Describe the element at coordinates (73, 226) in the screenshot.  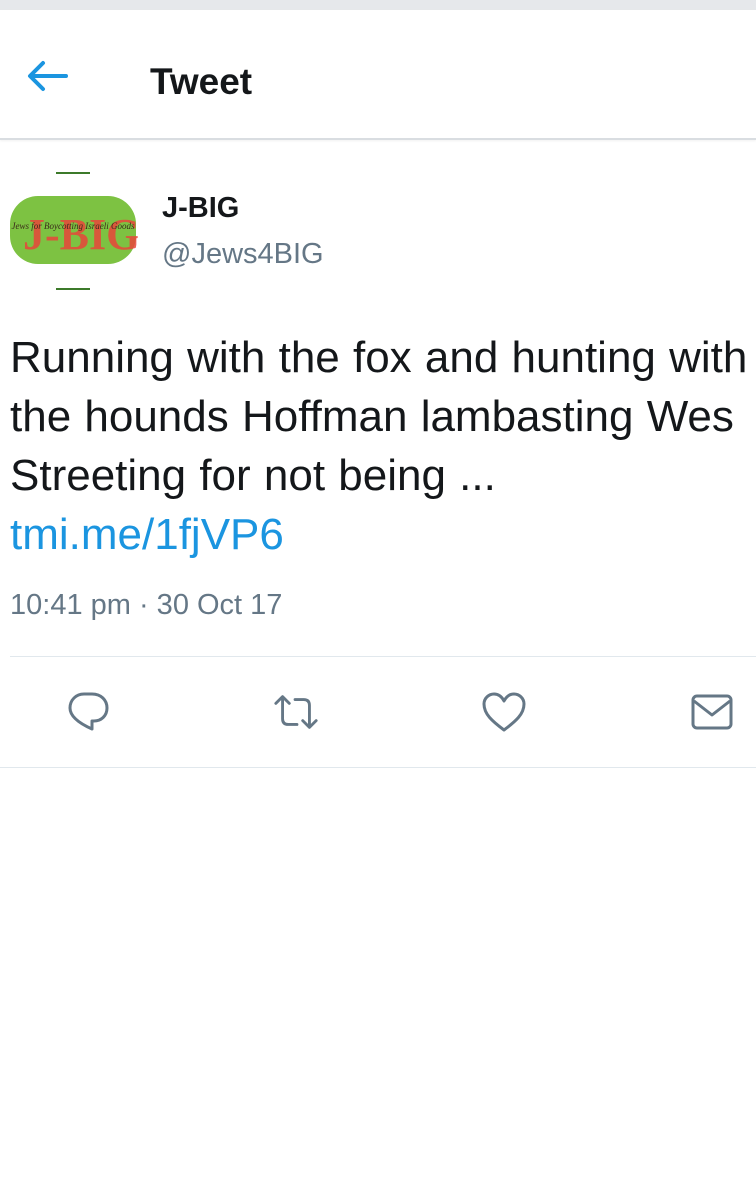
I see `svg-text:Jews for Boycotting Israeli Go: Jews for Boycotting Israeli Goods` at that location.